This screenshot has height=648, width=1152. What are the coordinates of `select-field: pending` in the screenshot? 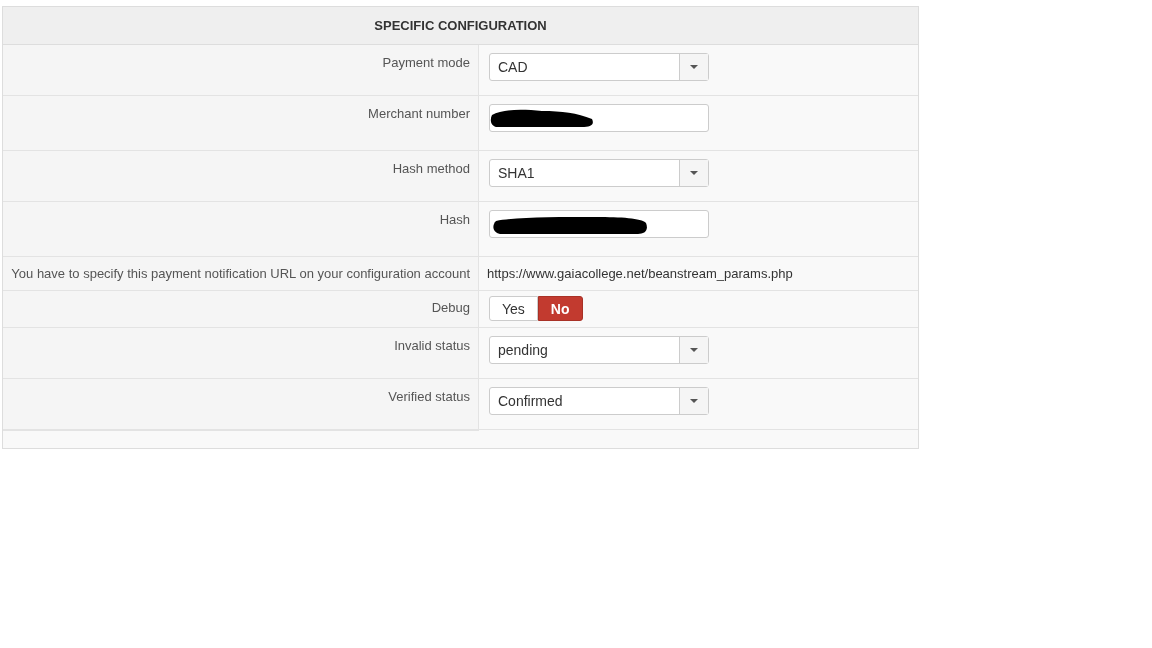 It's located at (599, 350).